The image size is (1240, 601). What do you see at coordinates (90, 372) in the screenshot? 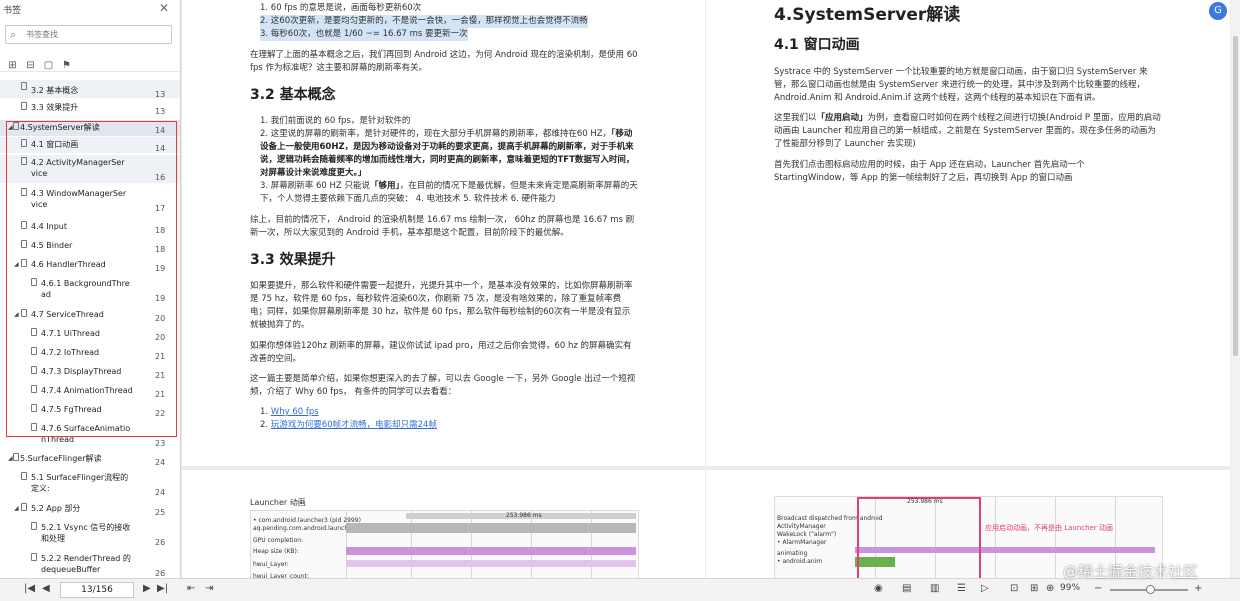
I see `toc-item: 4.7.3 DisplayThread 21` at bounding box center [90, 372].